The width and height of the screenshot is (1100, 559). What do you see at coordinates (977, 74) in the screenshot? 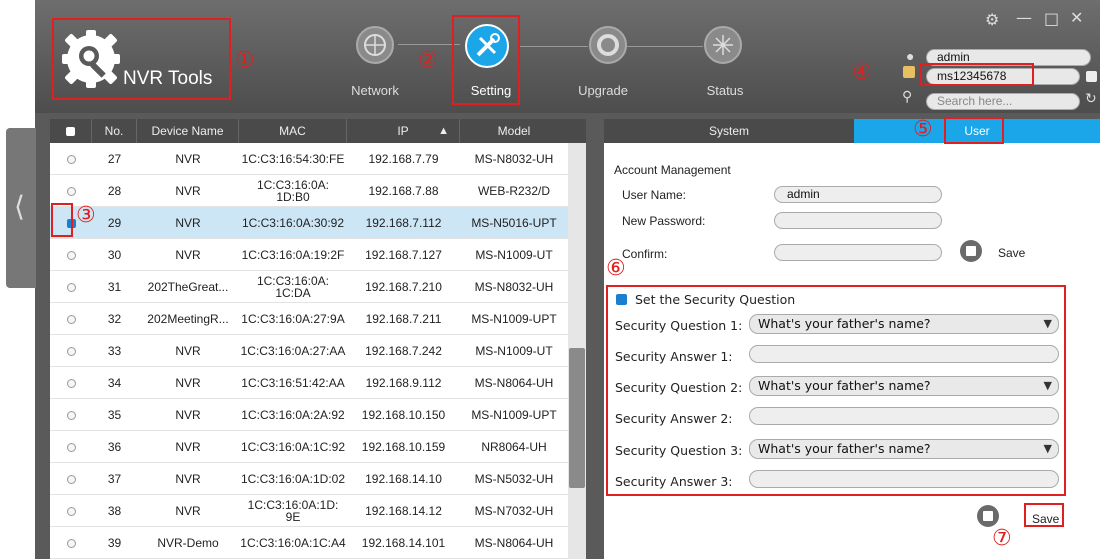
I see `annotation-box-password` at bounding box center [977, 74].